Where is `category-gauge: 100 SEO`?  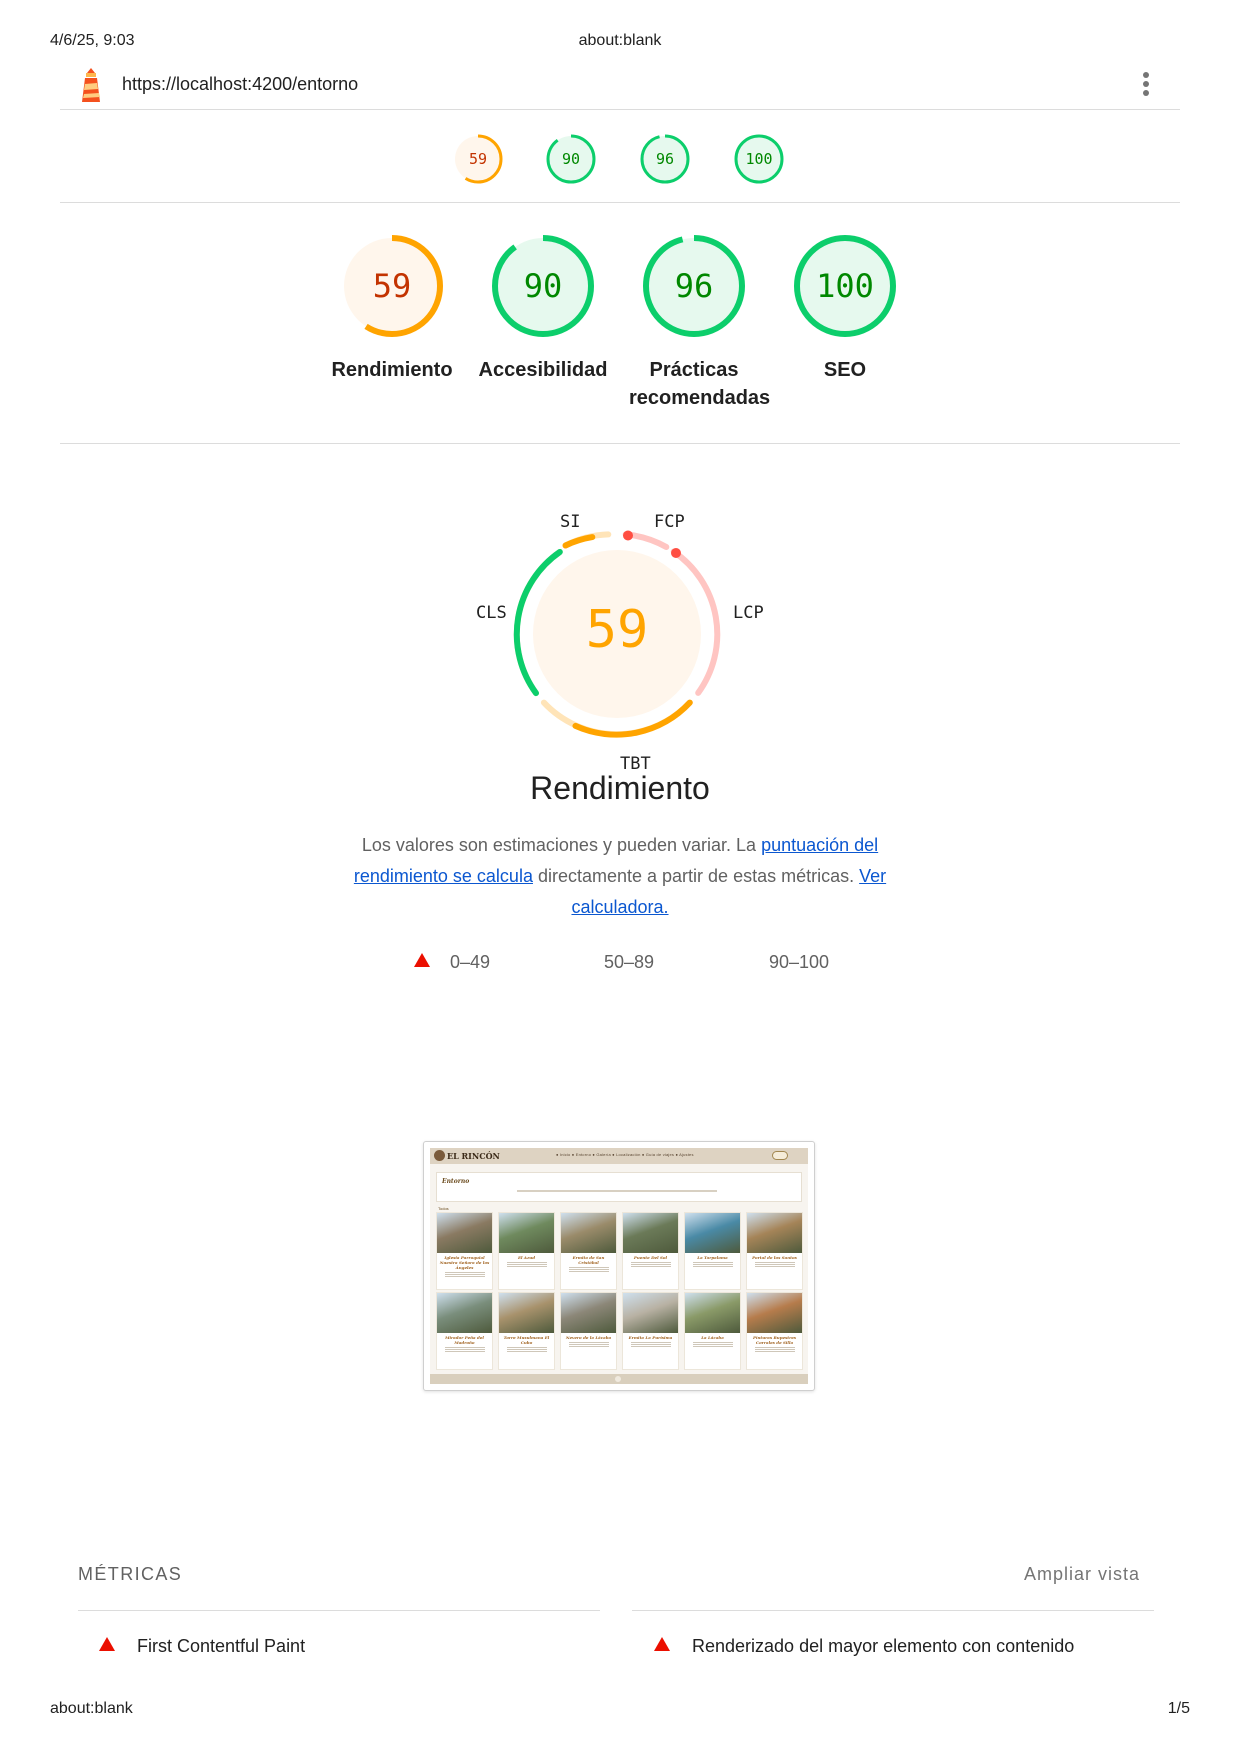
category-gauge: 100 SEO is located at coordinates (845, 309).